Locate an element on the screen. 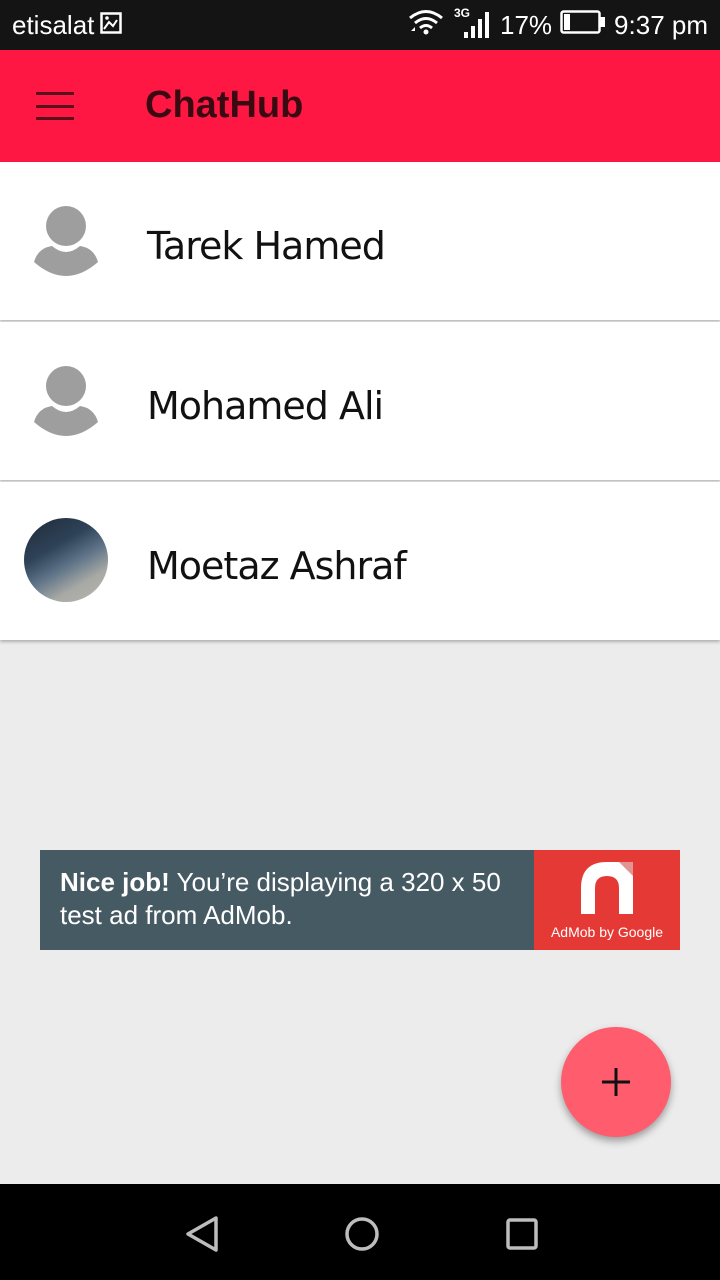 The width and height of the screenshot is (720, 1280). back-triangle-icon is located at coordinates (202, 1236).